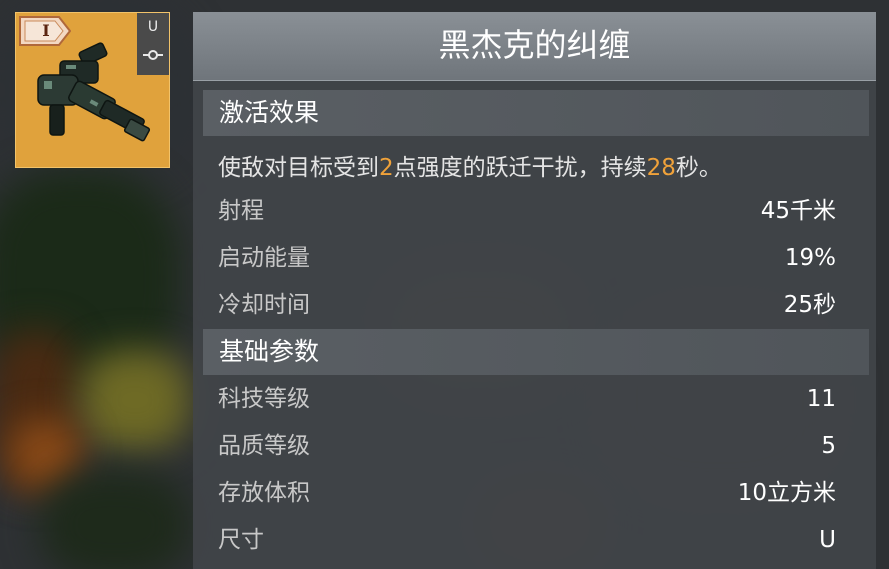 Image resolution: width=889 pixels, height=569 pixels. I want to click on size-letter: U, so click(153, 27).